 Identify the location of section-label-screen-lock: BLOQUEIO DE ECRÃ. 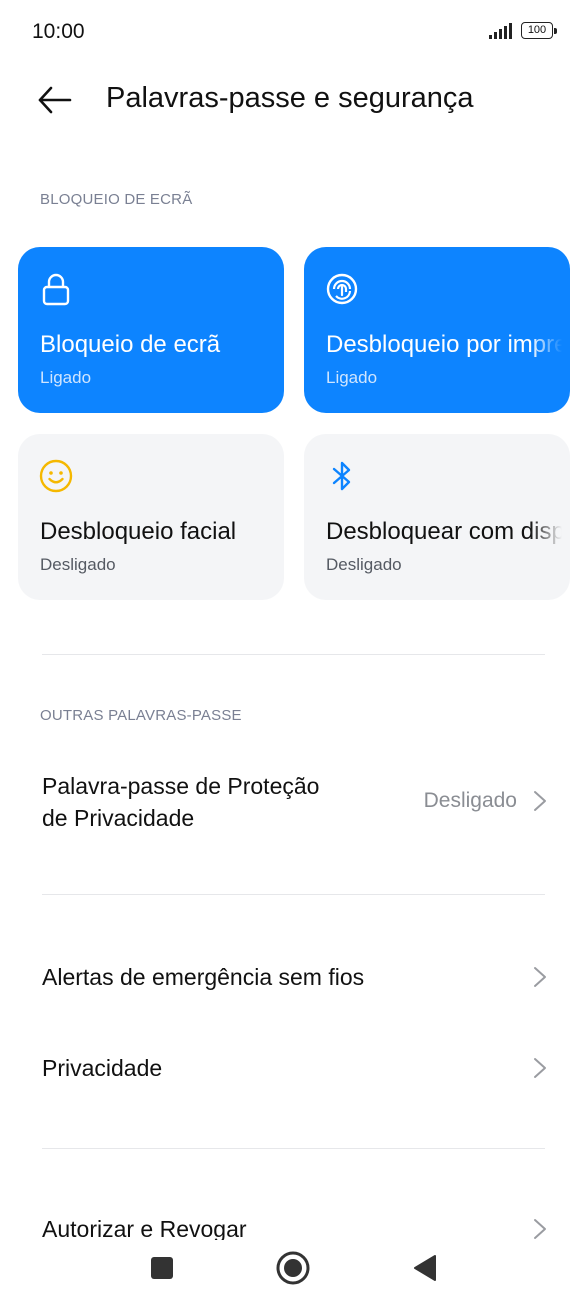
(116, 199).